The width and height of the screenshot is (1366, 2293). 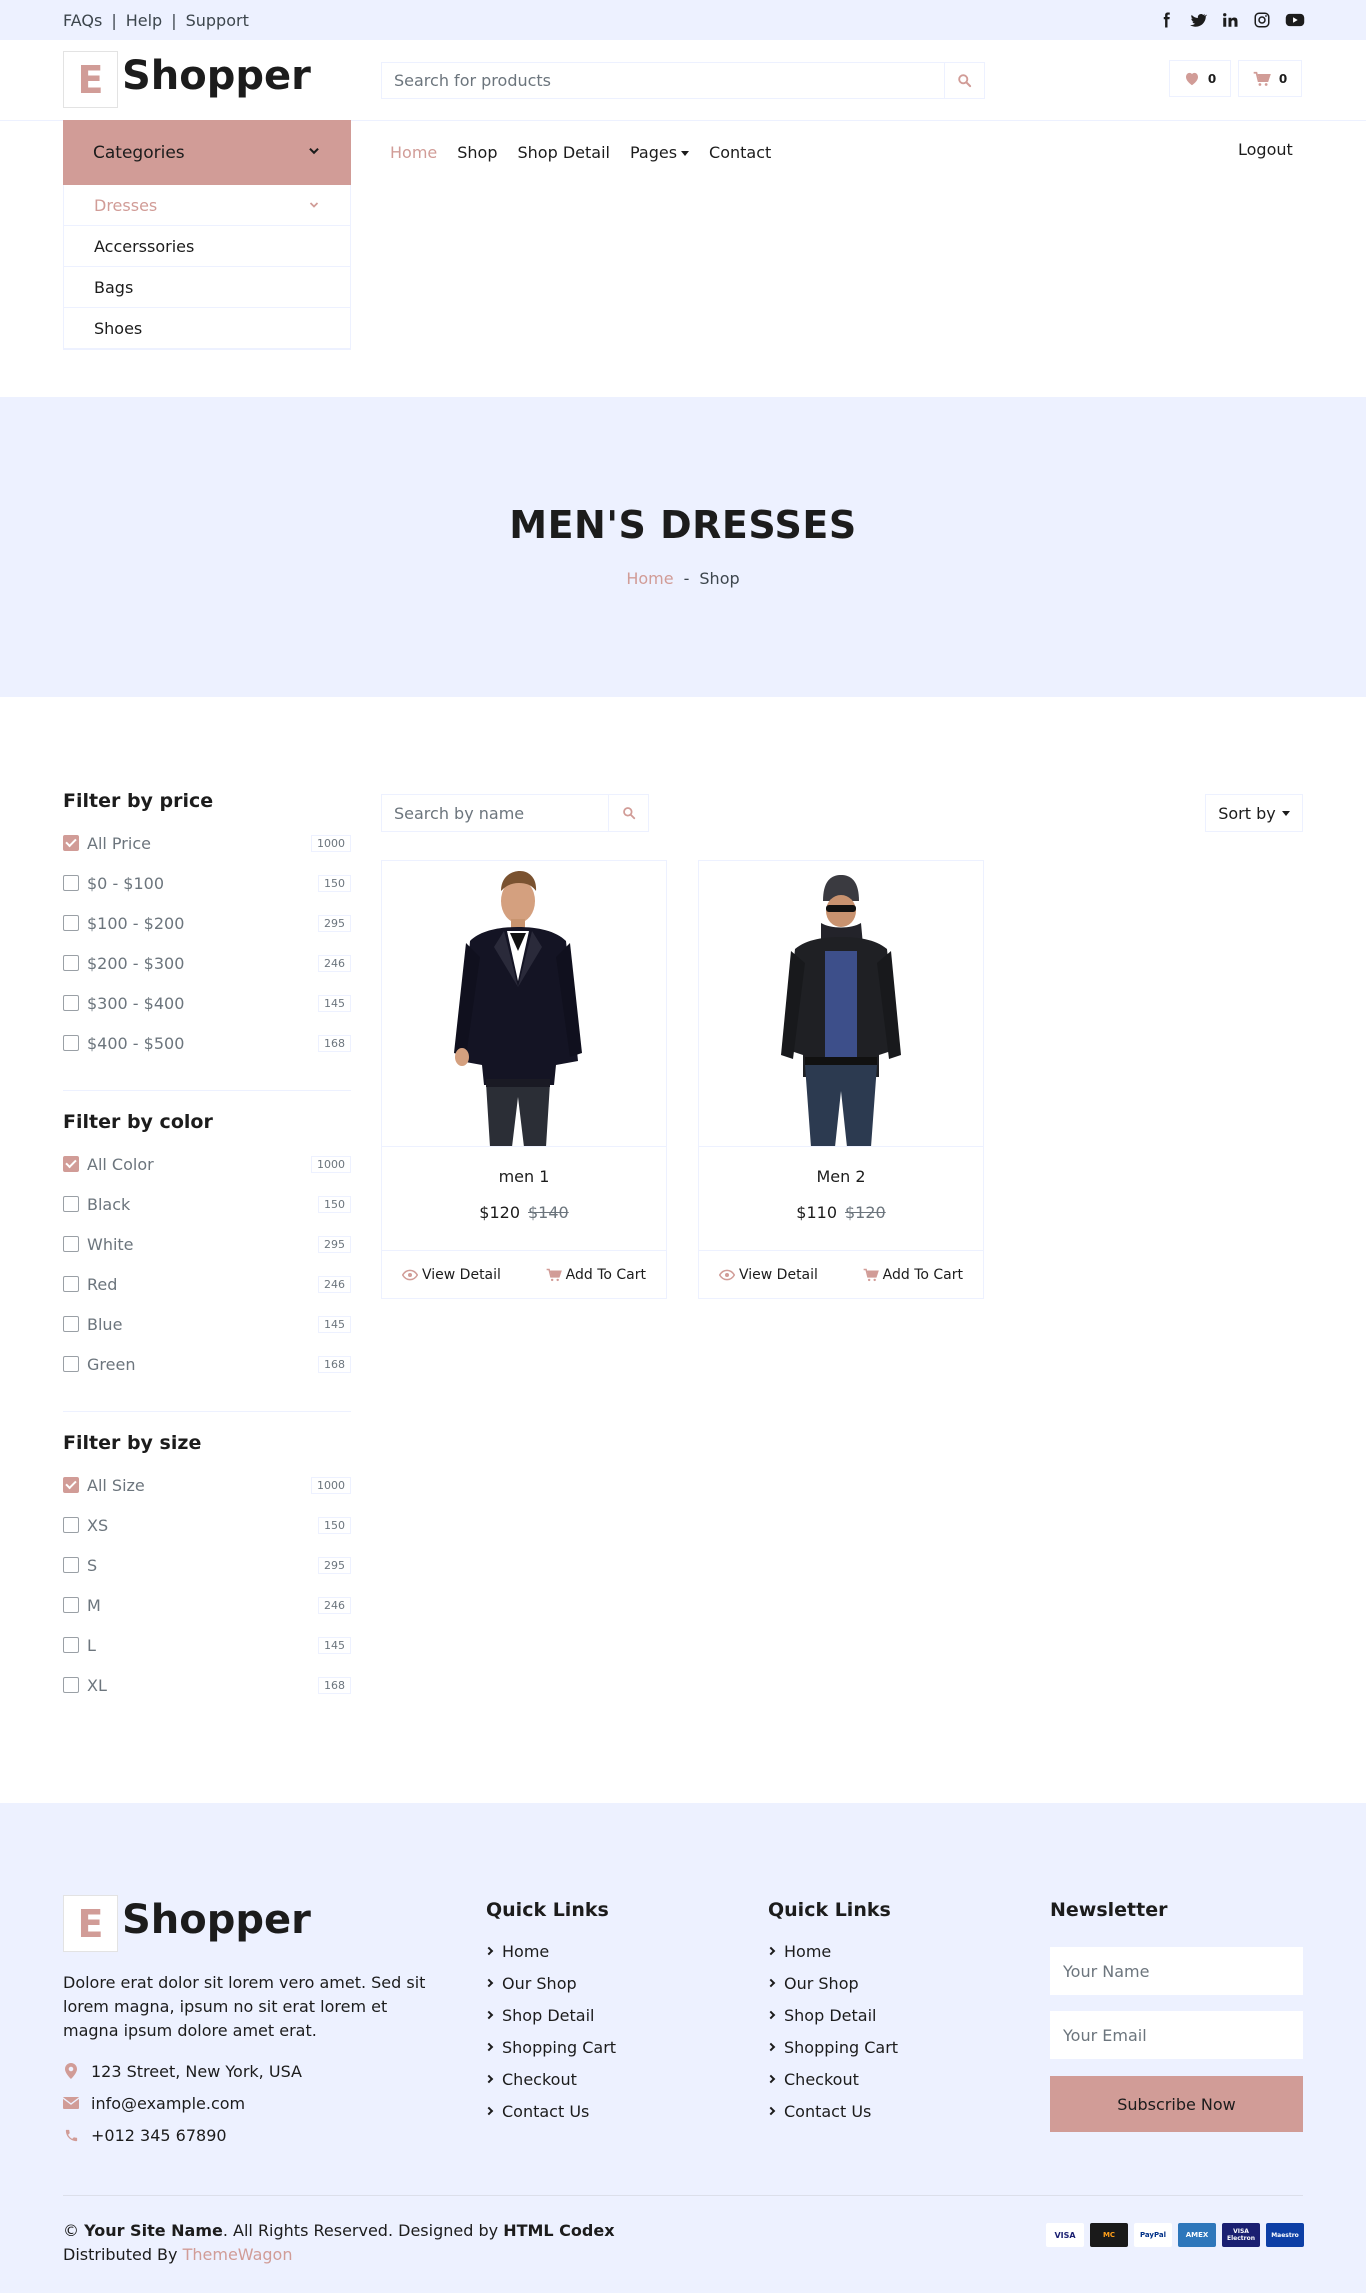 What do you see at coordinates (207, 1043) in the screenshot?
I see `filter-option: $400 - $500 168` at bounding box center [207, 1043].